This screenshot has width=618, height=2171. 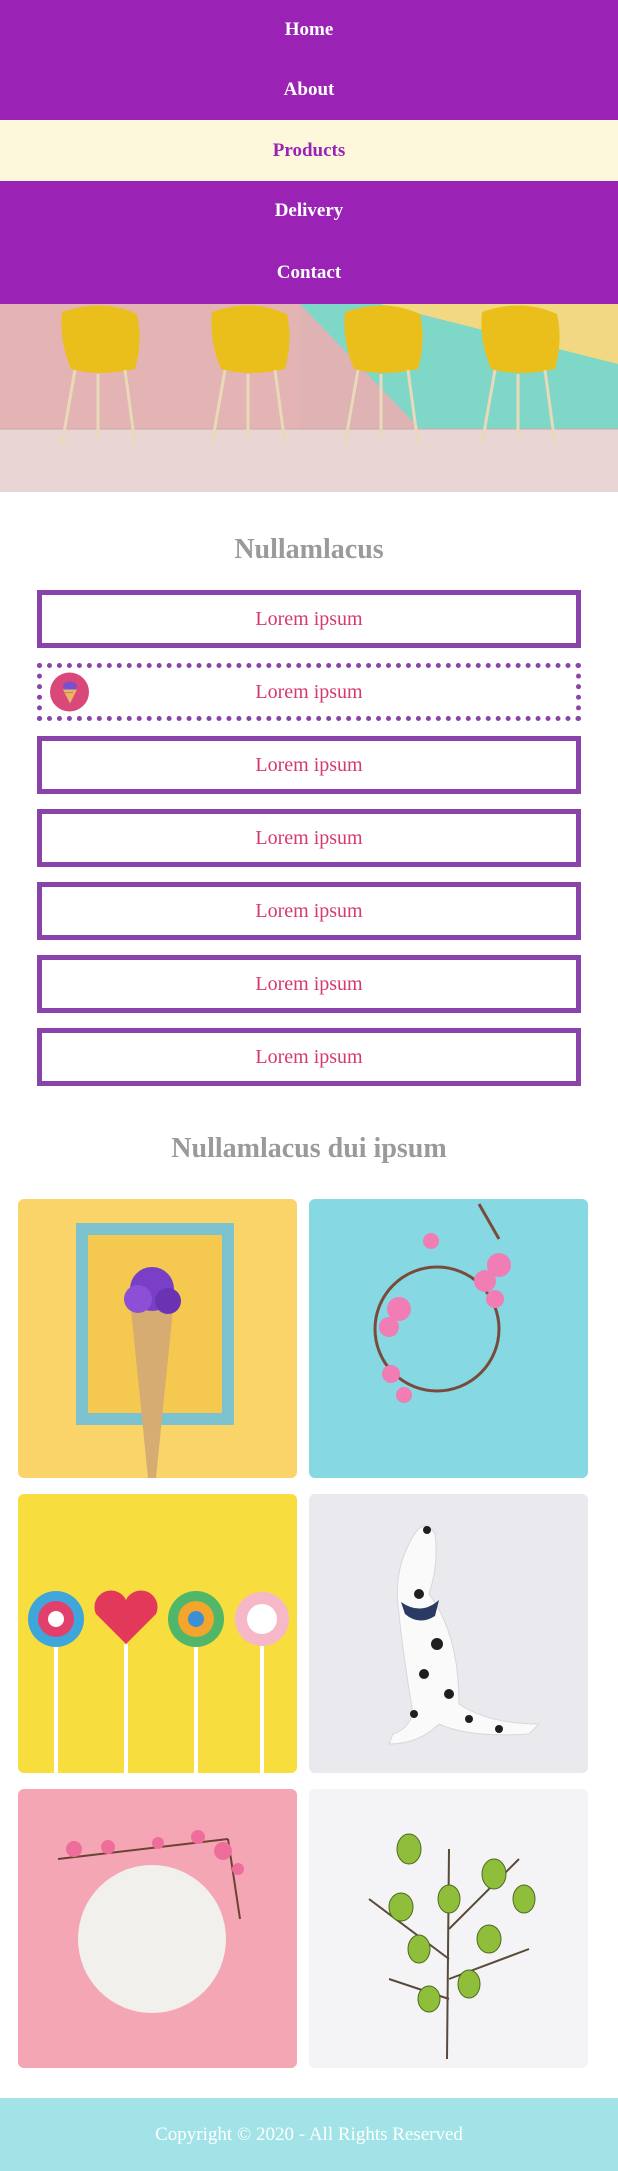 I want to click on nav-item-delivery: Delivery, so click(x=309, y=211).